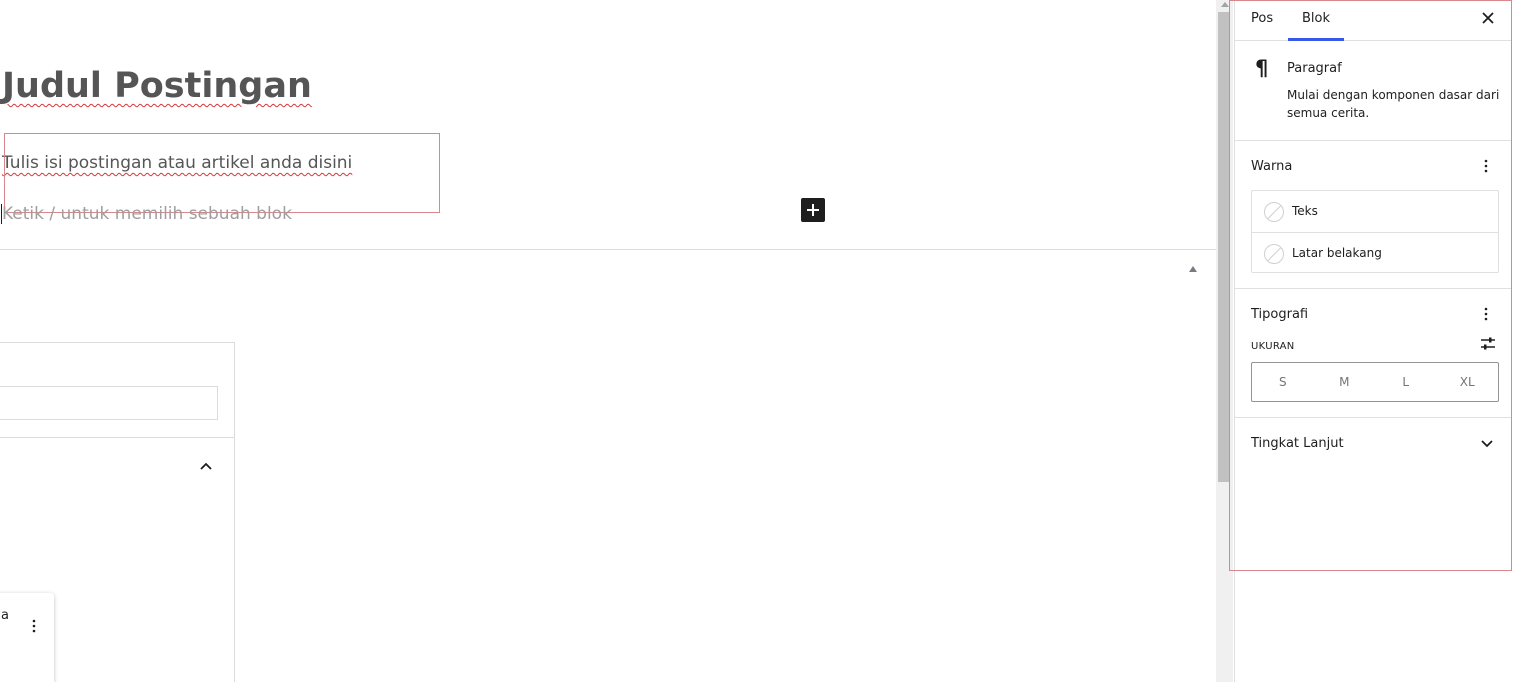 The image size is (1525, 682). I want to click on color-panel-title: Warna, so click(1272, 166).